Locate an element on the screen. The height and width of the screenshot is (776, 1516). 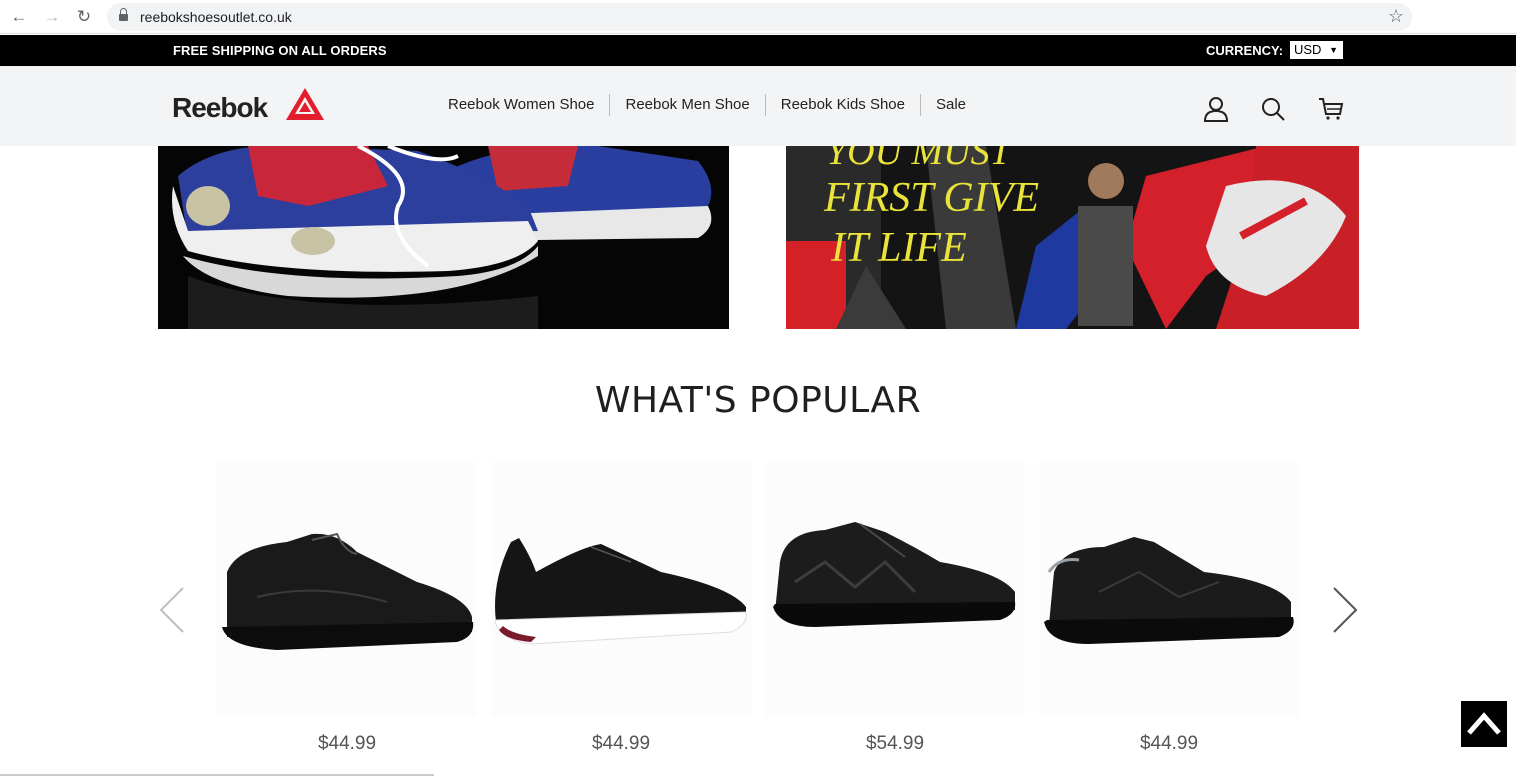
address-bar: reebokshoesoutlet.co.uk ☆ is located at coordinates (759, 17).